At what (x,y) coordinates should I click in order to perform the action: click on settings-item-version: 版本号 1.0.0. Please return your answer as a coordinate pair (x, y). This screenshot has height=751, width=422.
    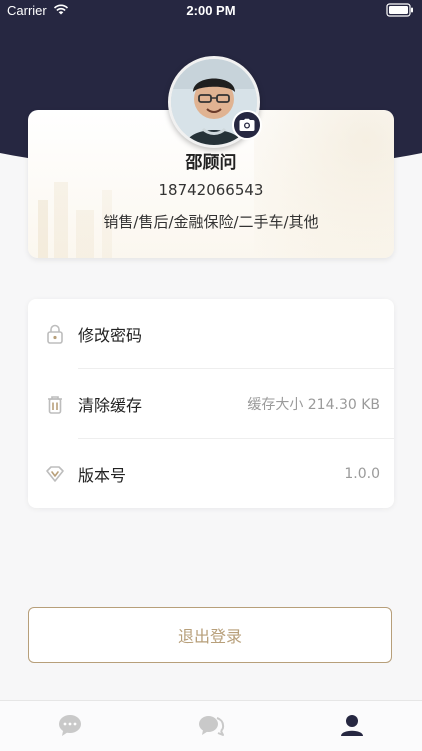
    Looking at the image, I should click on (211, 474).